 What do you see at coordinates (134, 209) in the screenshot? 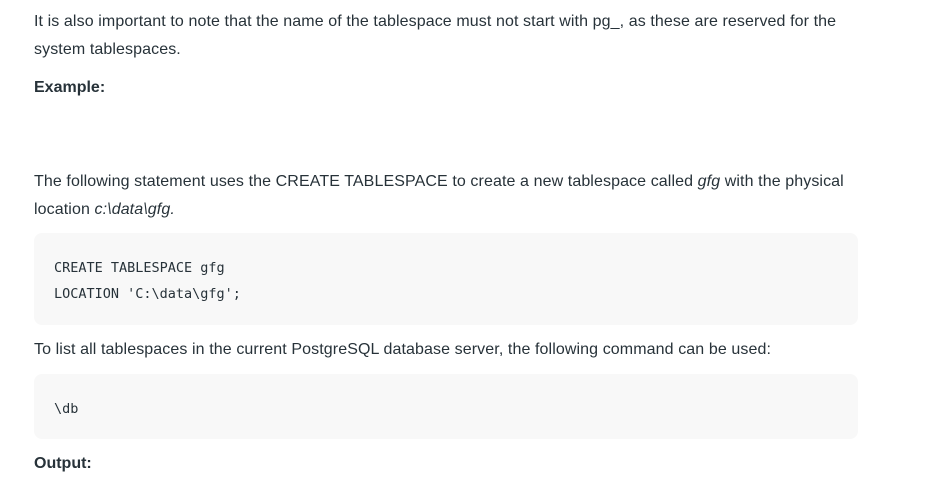
I see `physical-location: c:\data\gfg.` at bounding box center [134, 209].